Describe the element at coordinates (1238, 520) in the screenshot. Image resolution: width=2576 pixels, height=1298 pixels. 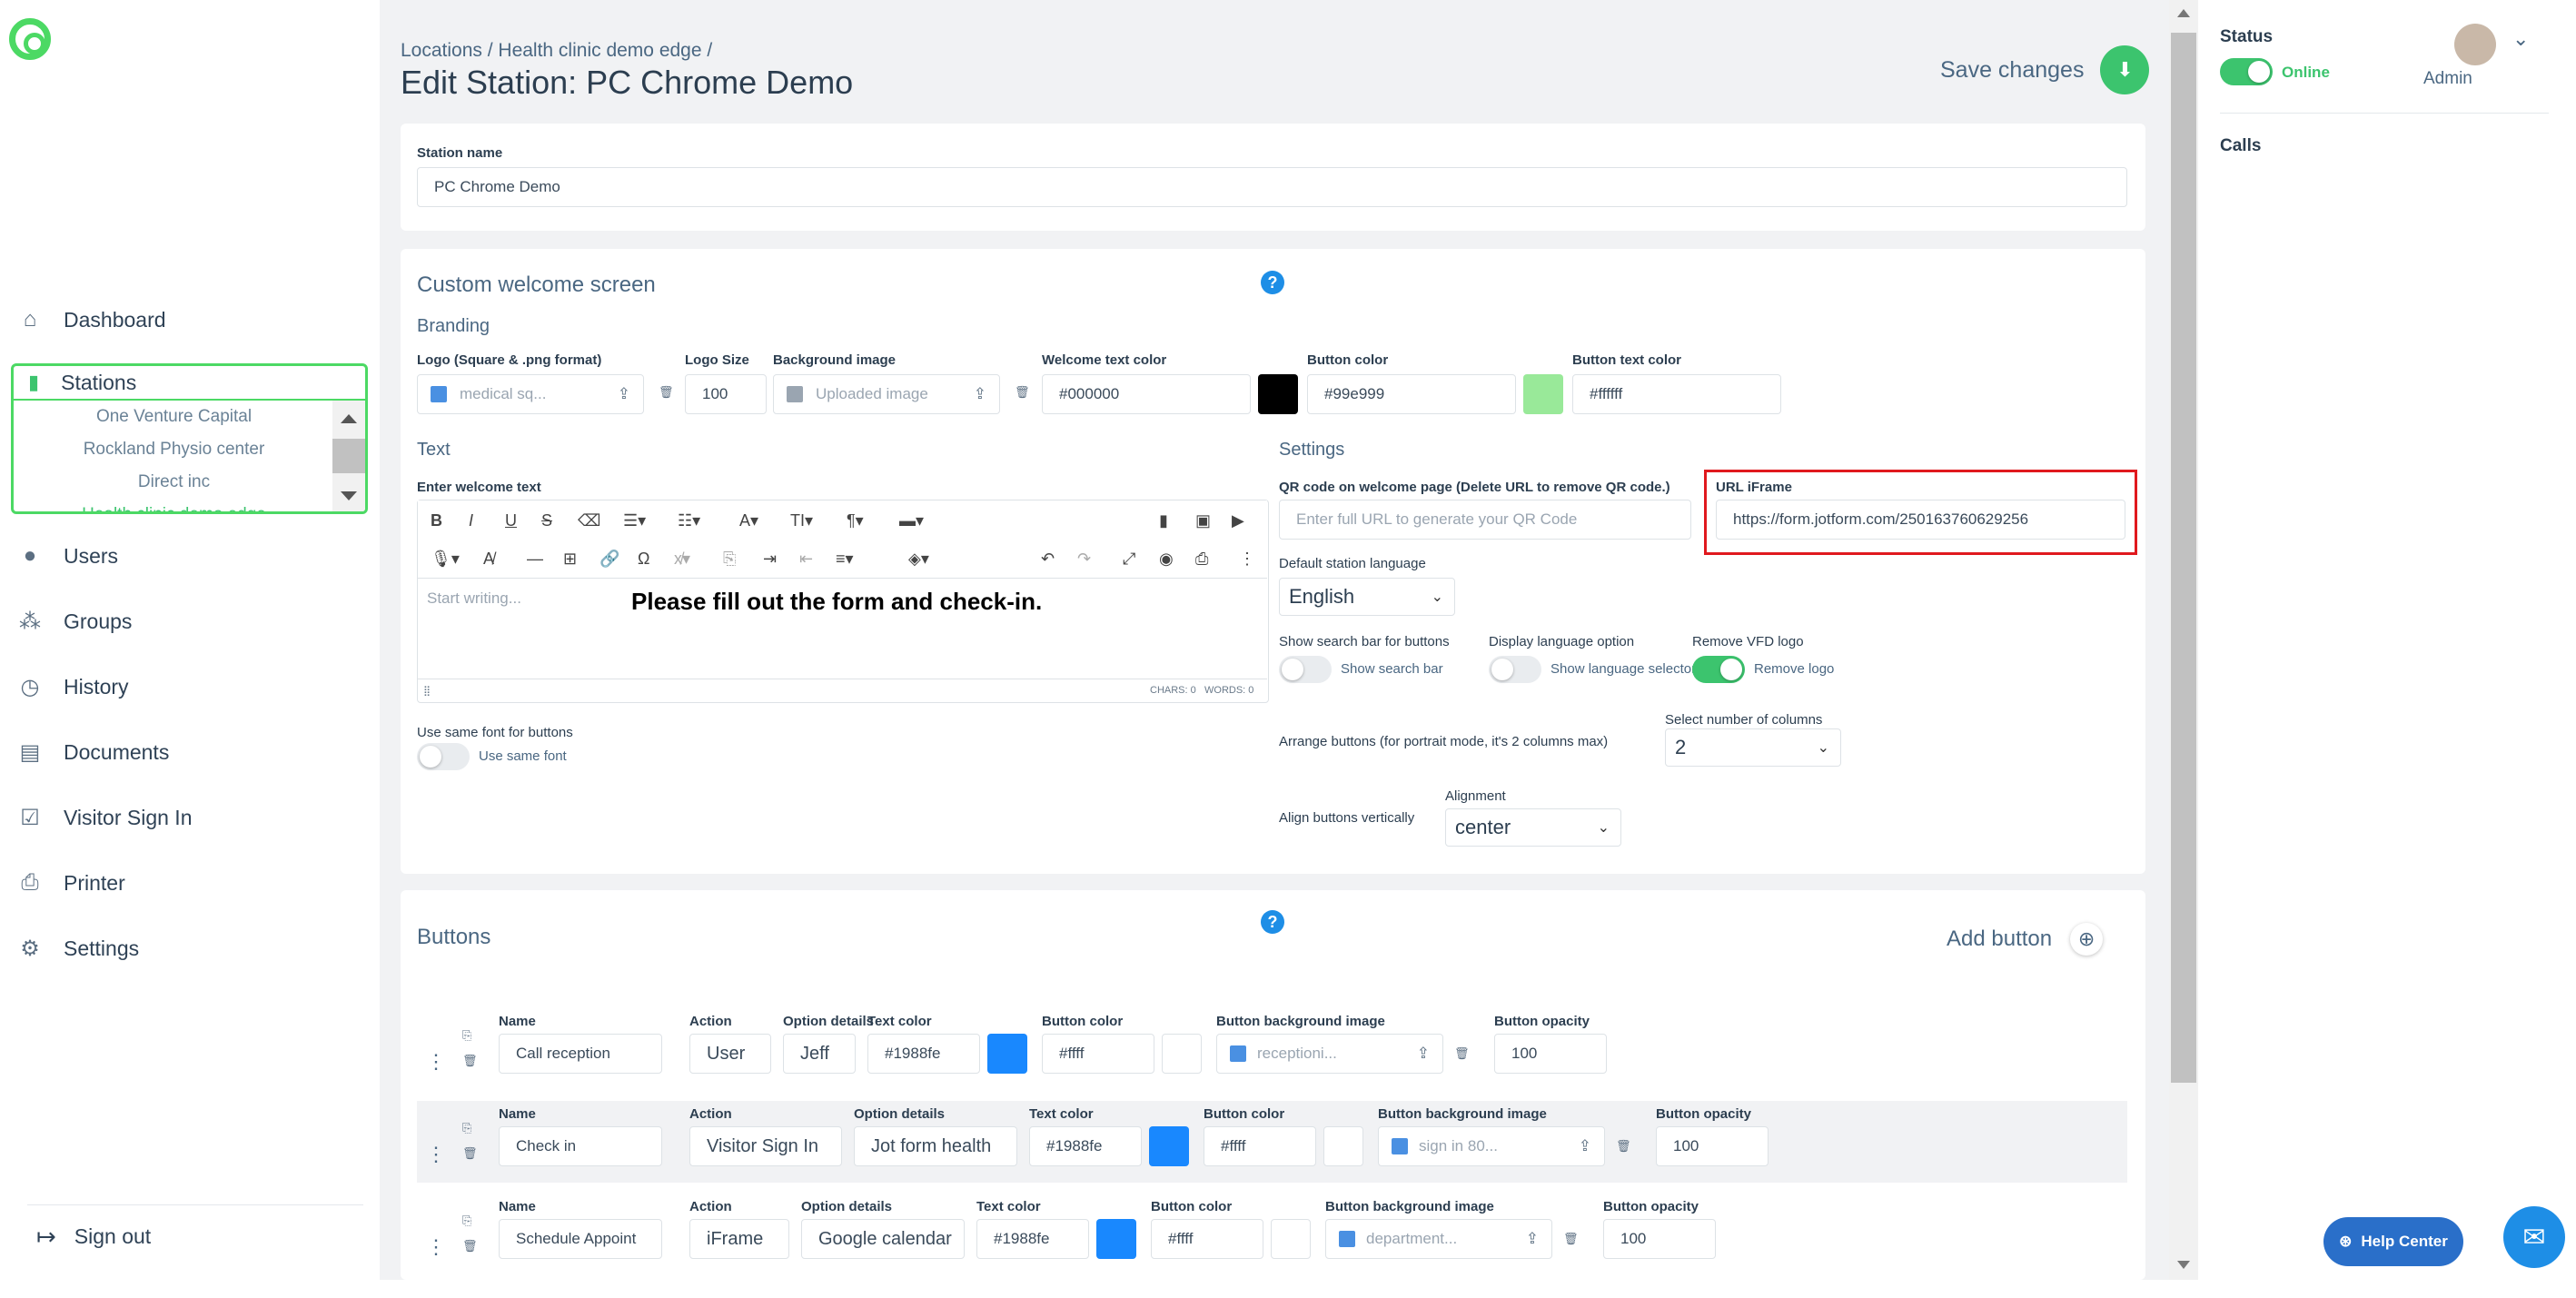
I see `video-icon: ▶` at that location.